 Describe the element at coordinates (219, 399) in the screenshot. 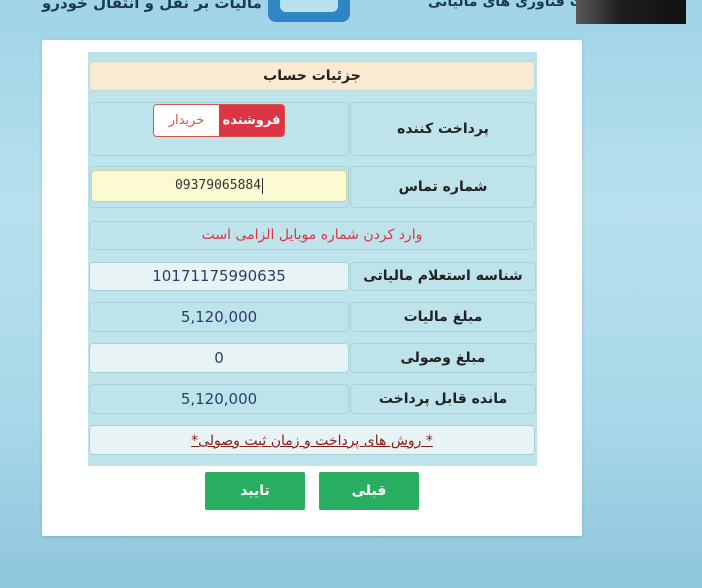

I see `remaining-amount-value: 5,120,000` at that location.